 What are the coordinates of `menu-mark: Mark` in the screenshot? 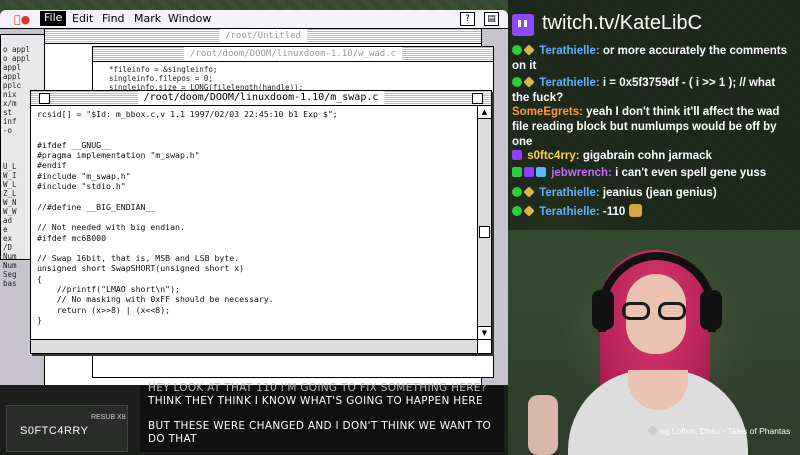 It's located at (147, 18).